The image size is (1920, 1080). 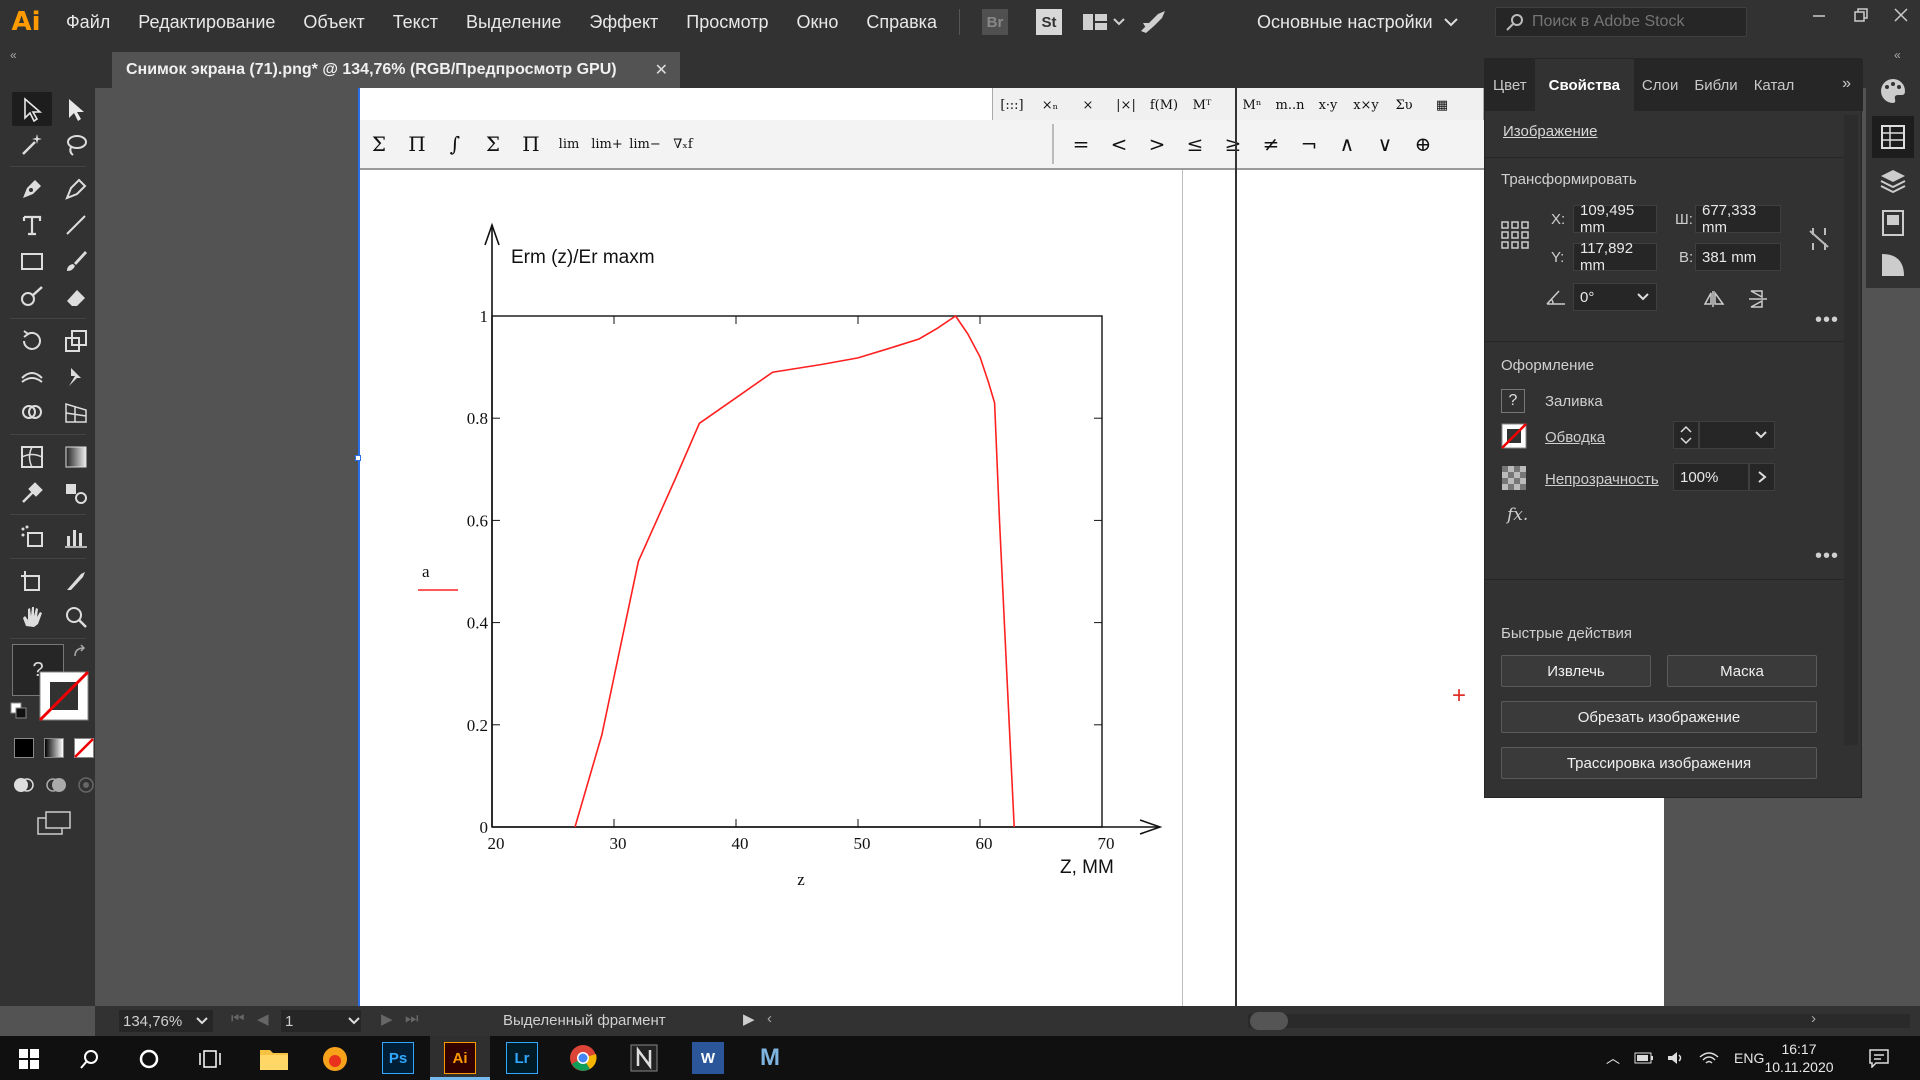 What do you see at coordinates (358, 458) in the screenshot?
I see `selection-handle` at bounding box center [358, 458].